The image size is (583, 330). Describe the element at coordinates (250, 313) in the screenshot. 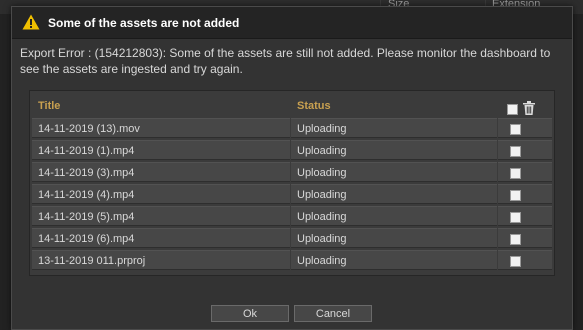

I see `ok-button: Ok` at that location.